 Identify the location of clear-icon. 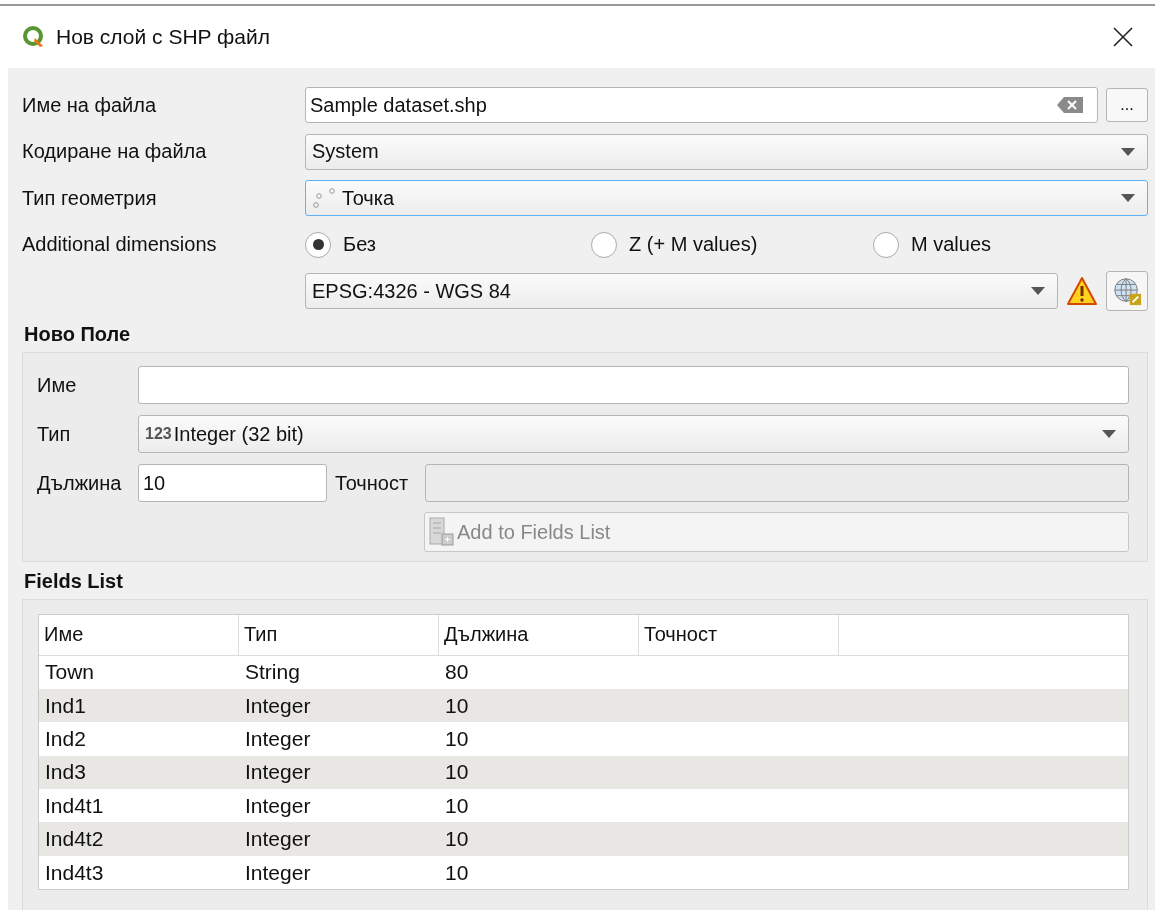
(1070, 105).